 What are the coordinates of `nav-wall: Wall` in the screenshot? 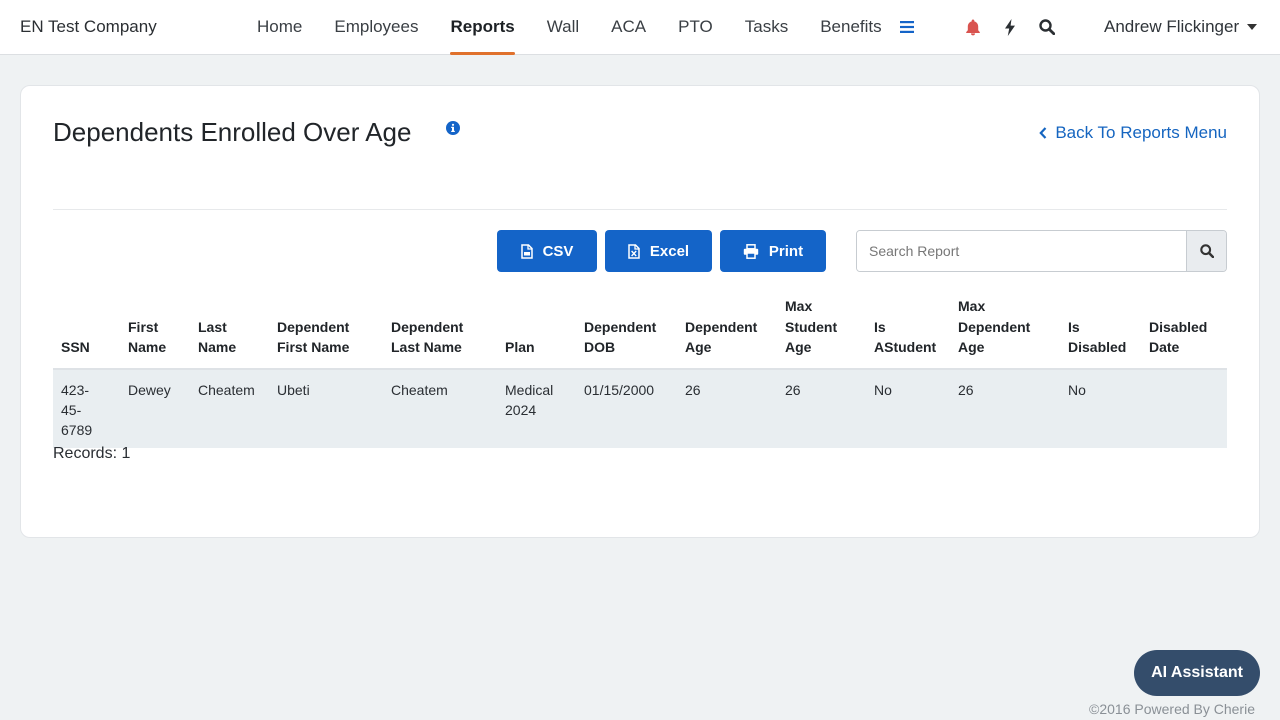 It's located at (563, 27).